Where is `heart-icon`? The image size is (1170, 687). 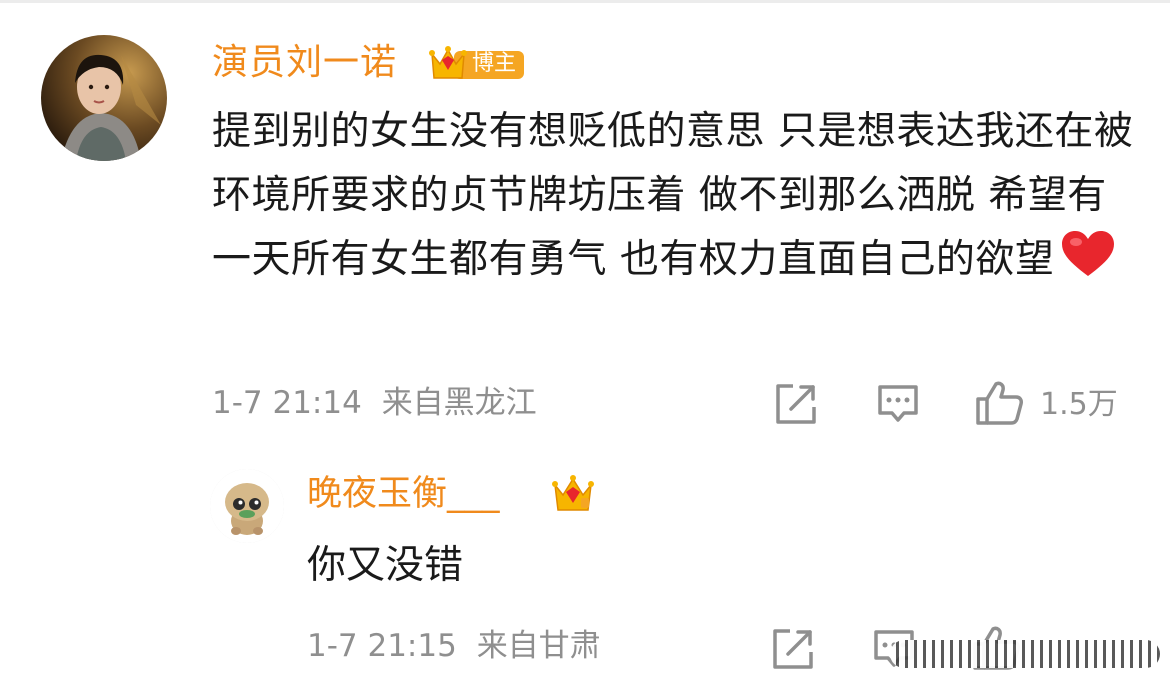 heart-icon is located at coordinates (1088, 253).